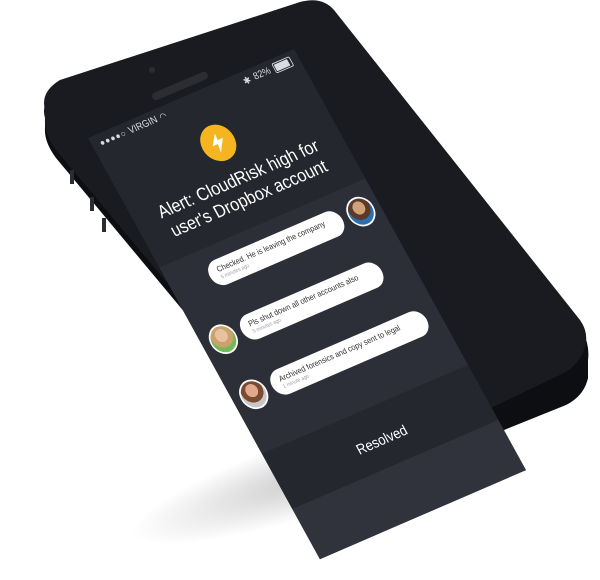  Describe the element at coordinates (163, 116) in the screenshot. I see `wifi-icon: ◠` at that location.